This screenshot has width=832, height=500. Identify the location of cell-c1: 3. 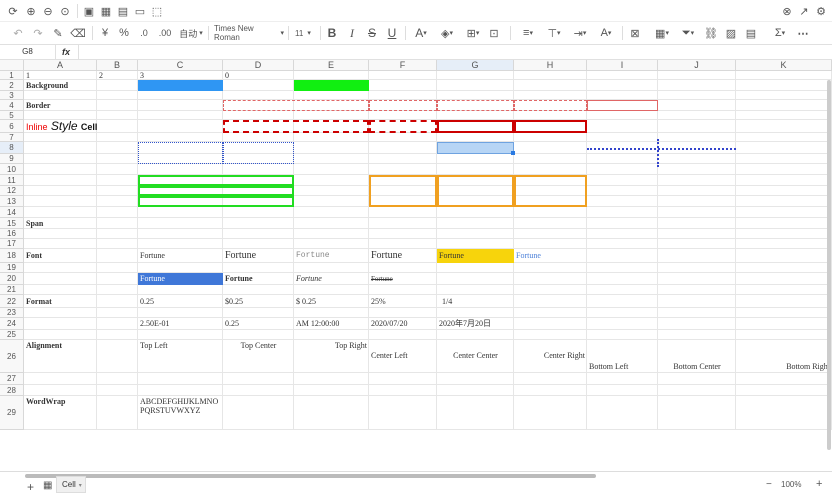
(142, 75).